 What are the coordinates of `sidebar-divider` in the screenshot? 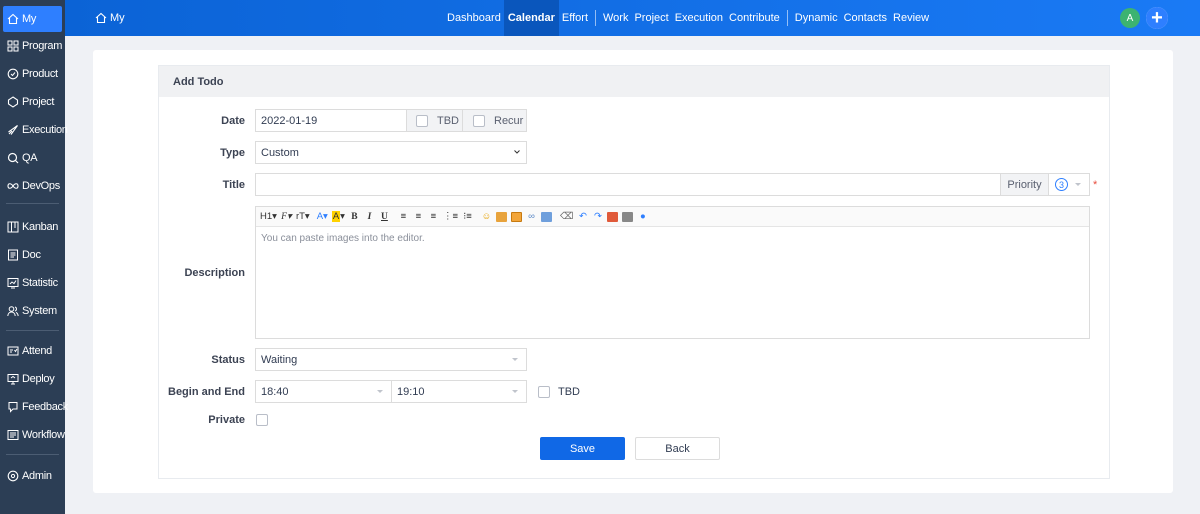 It's located at (32, 330).